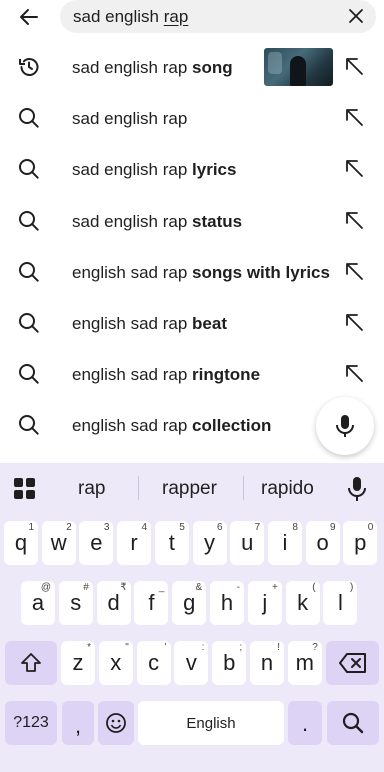 The width and height of the screenshot is (384, 772). I want to click on key-hint: *, so click(89, 647).